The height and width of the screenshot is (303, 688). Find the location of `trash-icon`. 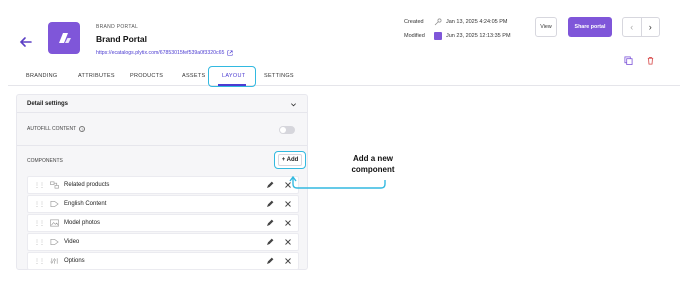

trash-icon is located at coordinates (650, 60).